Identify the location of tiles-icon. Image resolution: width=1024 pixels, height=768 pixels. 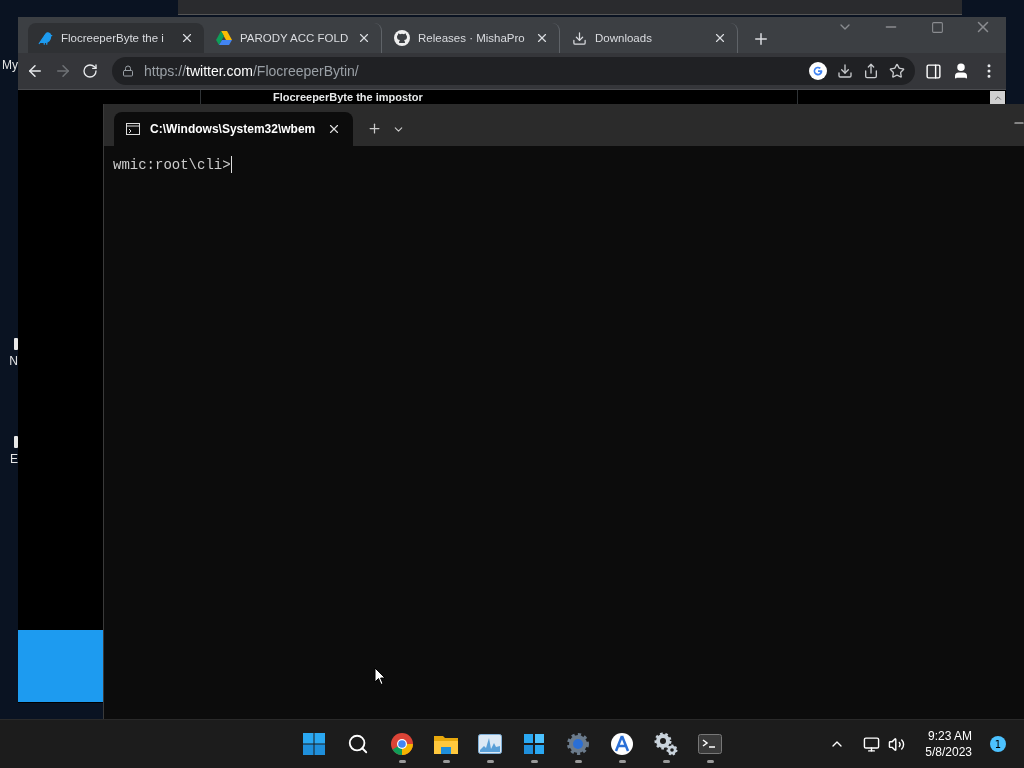
(534, 744).